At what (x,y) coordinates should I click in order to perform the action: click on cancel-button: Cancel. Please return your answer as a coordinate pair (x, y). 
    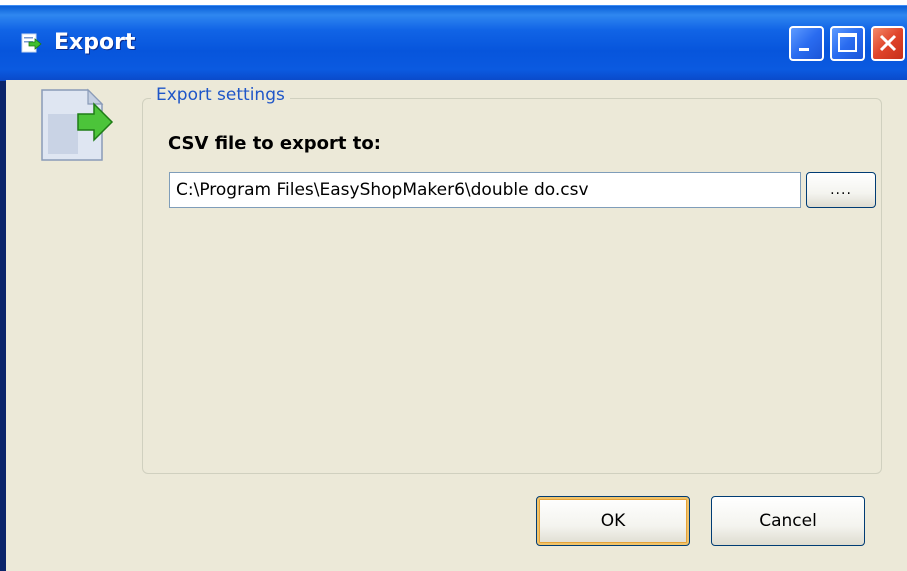
    Looking at the image, I should click on (788, 521).